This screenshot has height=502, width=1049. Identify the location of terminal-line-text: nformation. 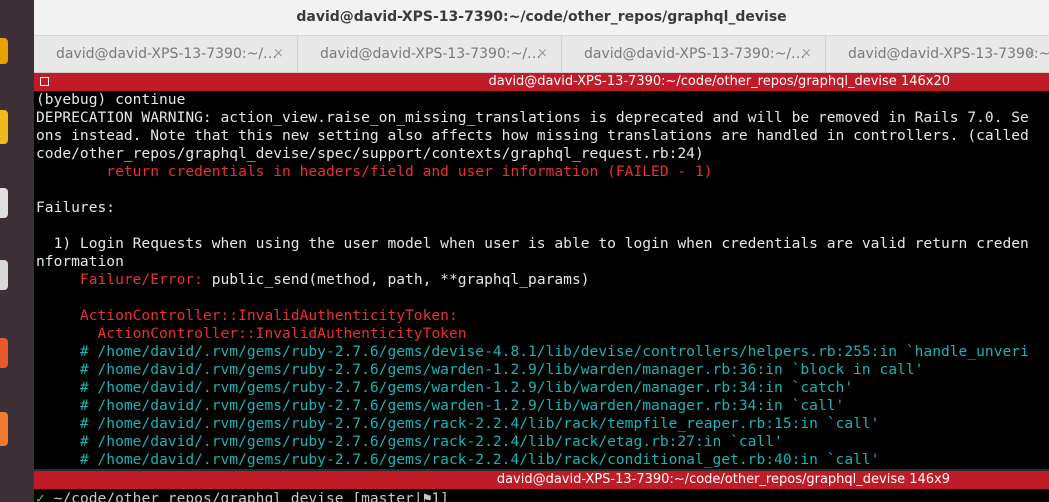
(80, 261).